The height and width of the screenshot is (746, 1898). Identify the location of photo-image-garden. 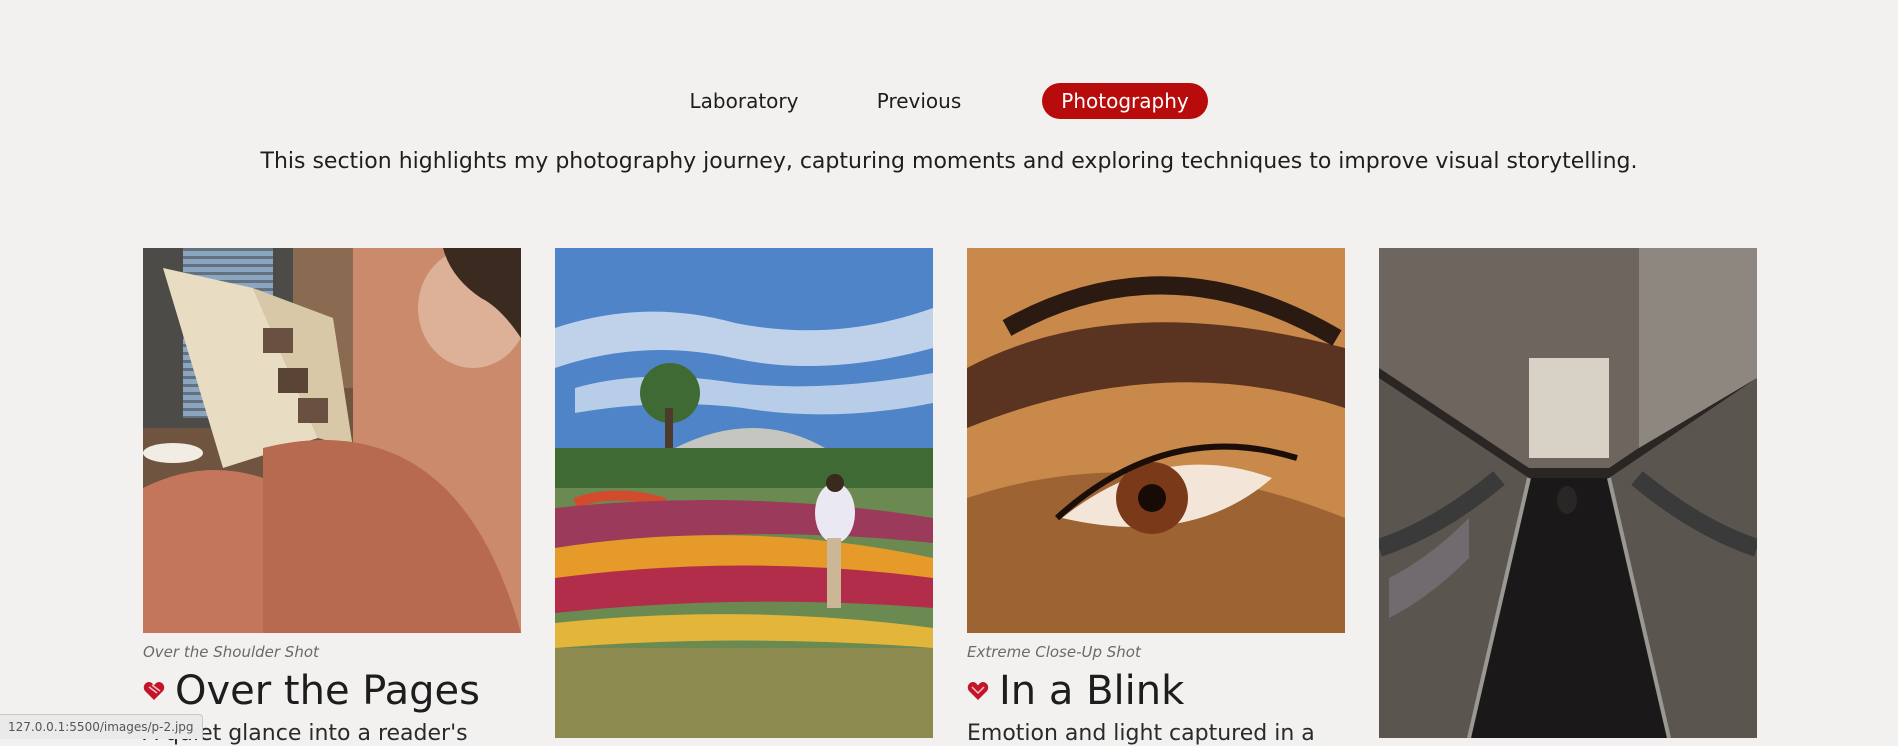
(744, 493).